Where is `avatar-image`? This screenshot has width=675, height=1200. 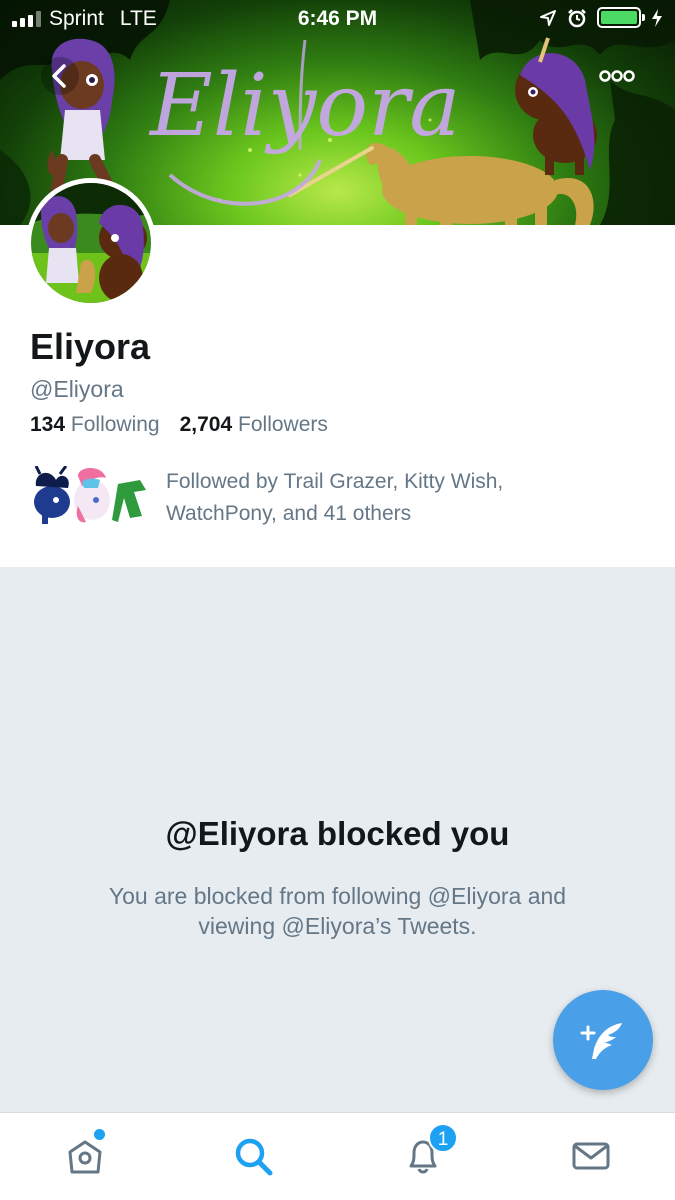 avatar-image is located at coordinates (91, 243).